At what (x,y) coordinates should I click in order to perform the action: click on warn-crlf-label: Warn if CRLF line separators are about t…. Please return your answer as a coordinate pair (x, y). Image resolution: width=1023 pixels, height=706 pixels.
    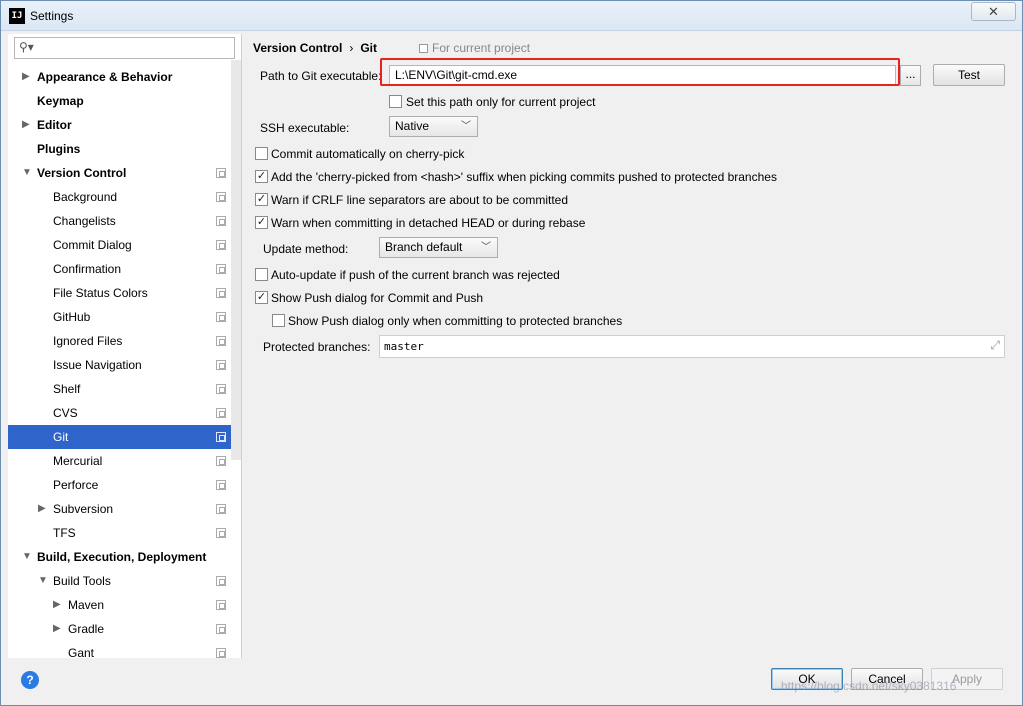
    Looking at the image, I should click on (420, 200).